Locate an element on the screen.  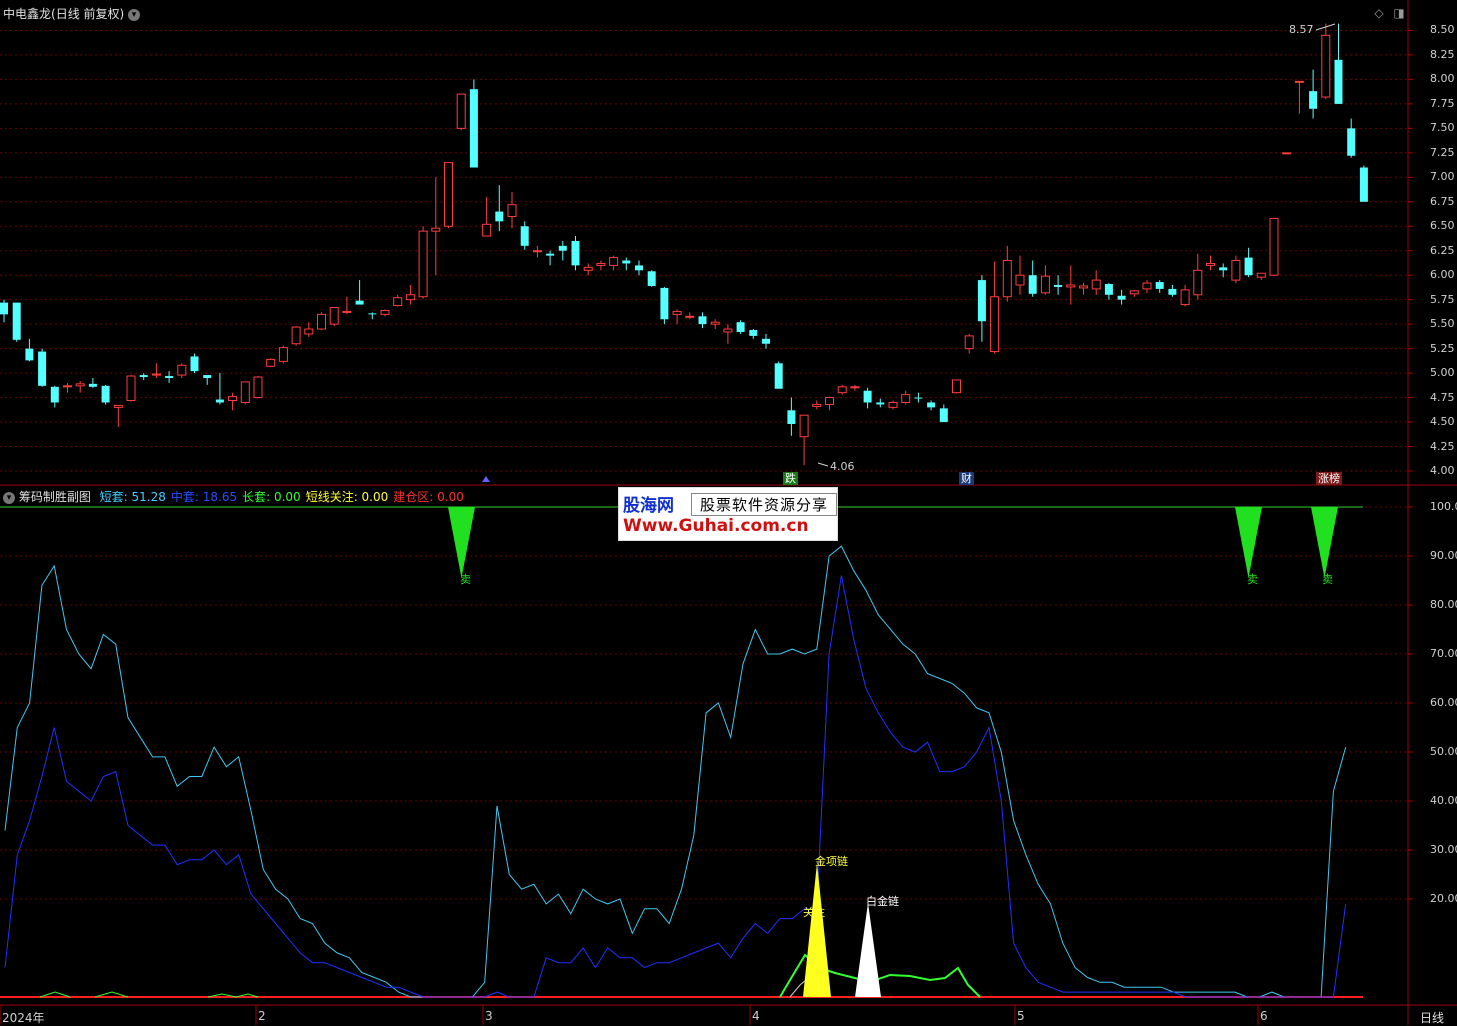
date-label-5: 6 is located at coordinates (1264, 1016).